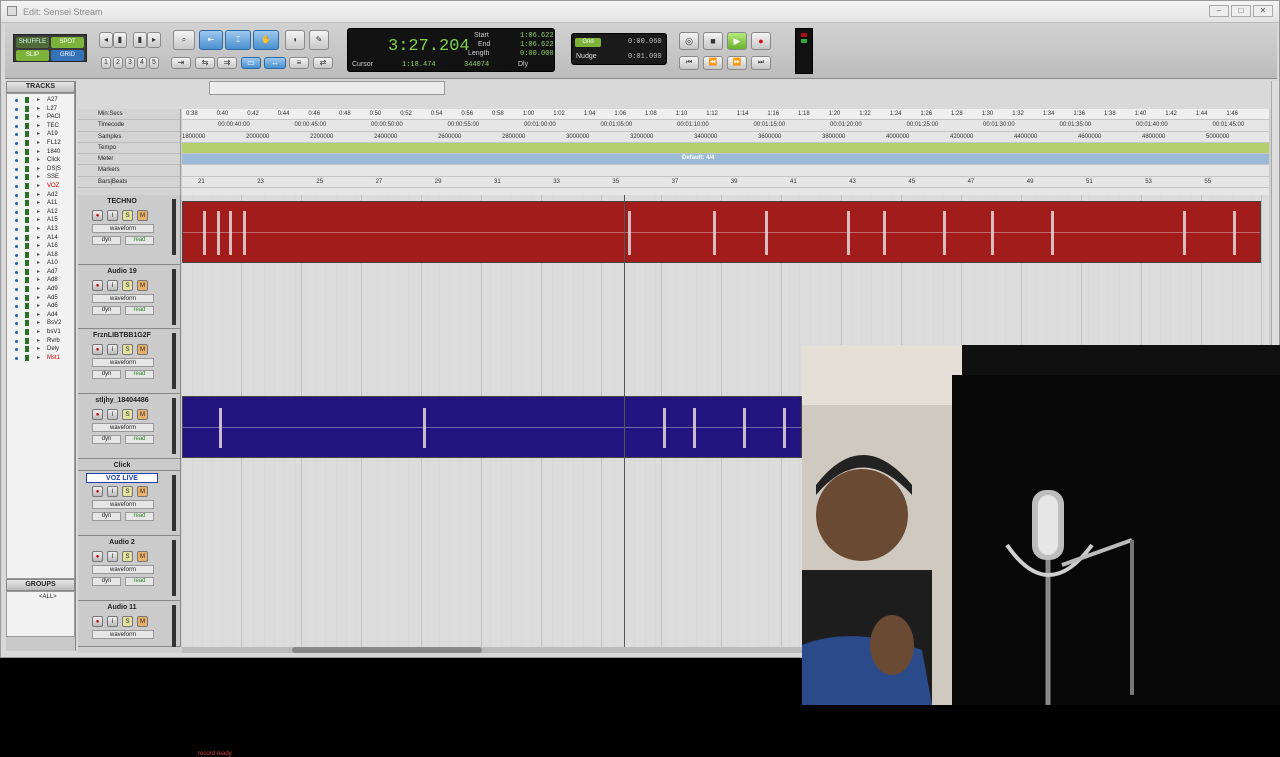 This screenshot has height=757, width=1280. Describe the element at coordinates (713, 41) in the screenshot. I see `stop-button: ■` at that location.